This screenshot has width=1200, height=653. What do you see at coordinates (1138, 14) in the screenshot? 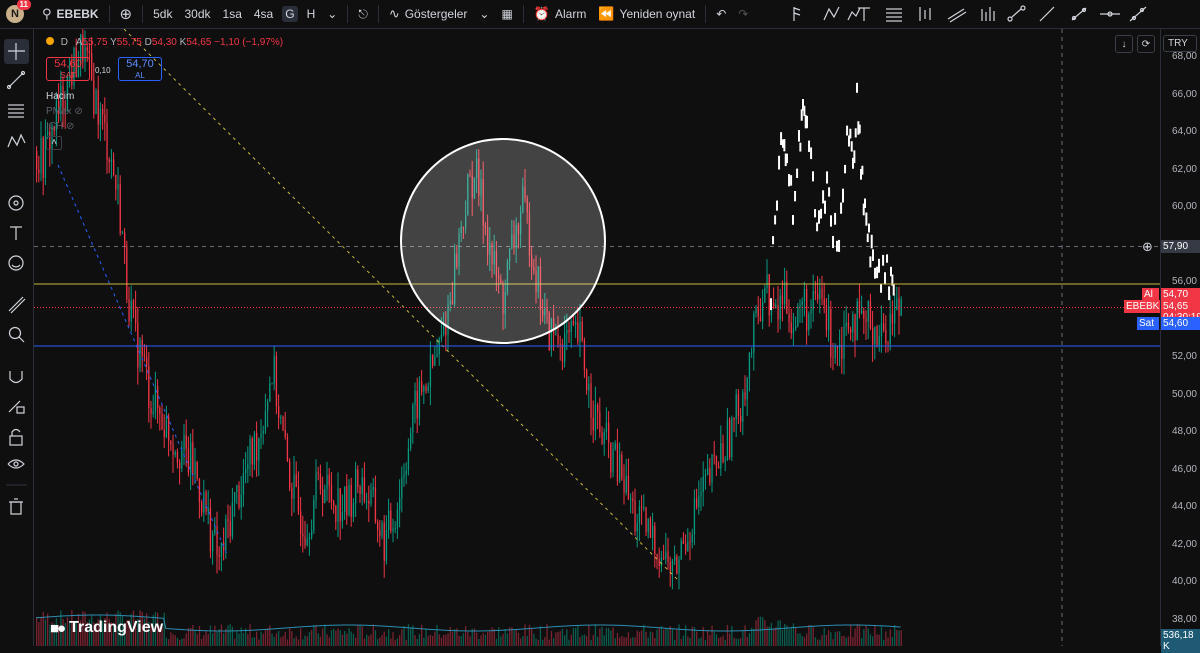
I see `extended-line-icon` at bounding box center [1138, 14].